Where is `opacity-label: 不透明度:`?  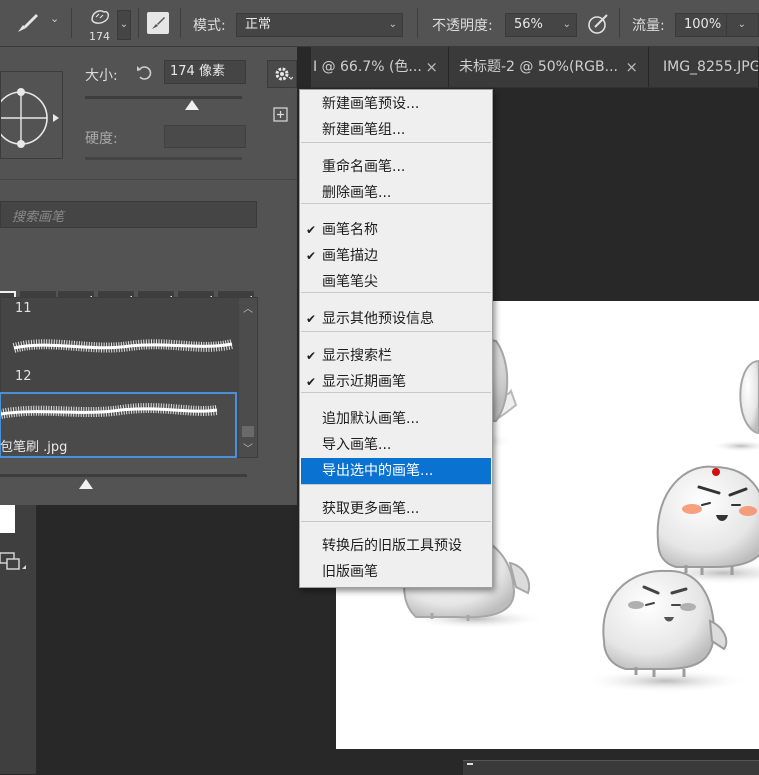
opacity-label: 不透明度: is located at coordinates (462, 26).